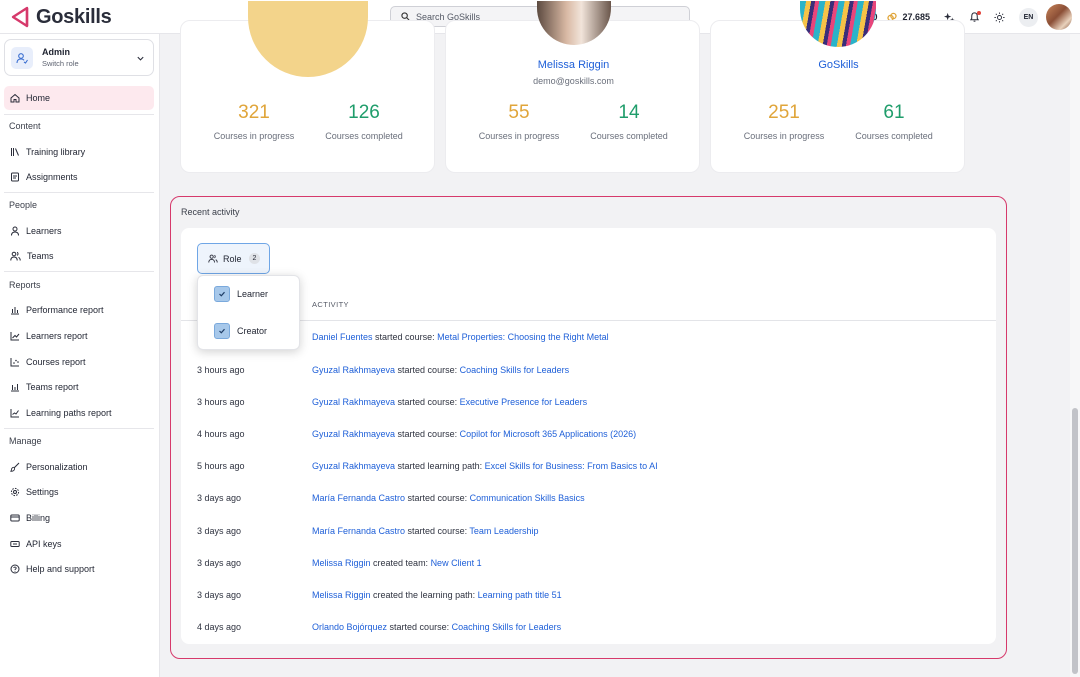  I want to click on sun-icon, so click(999, 17).